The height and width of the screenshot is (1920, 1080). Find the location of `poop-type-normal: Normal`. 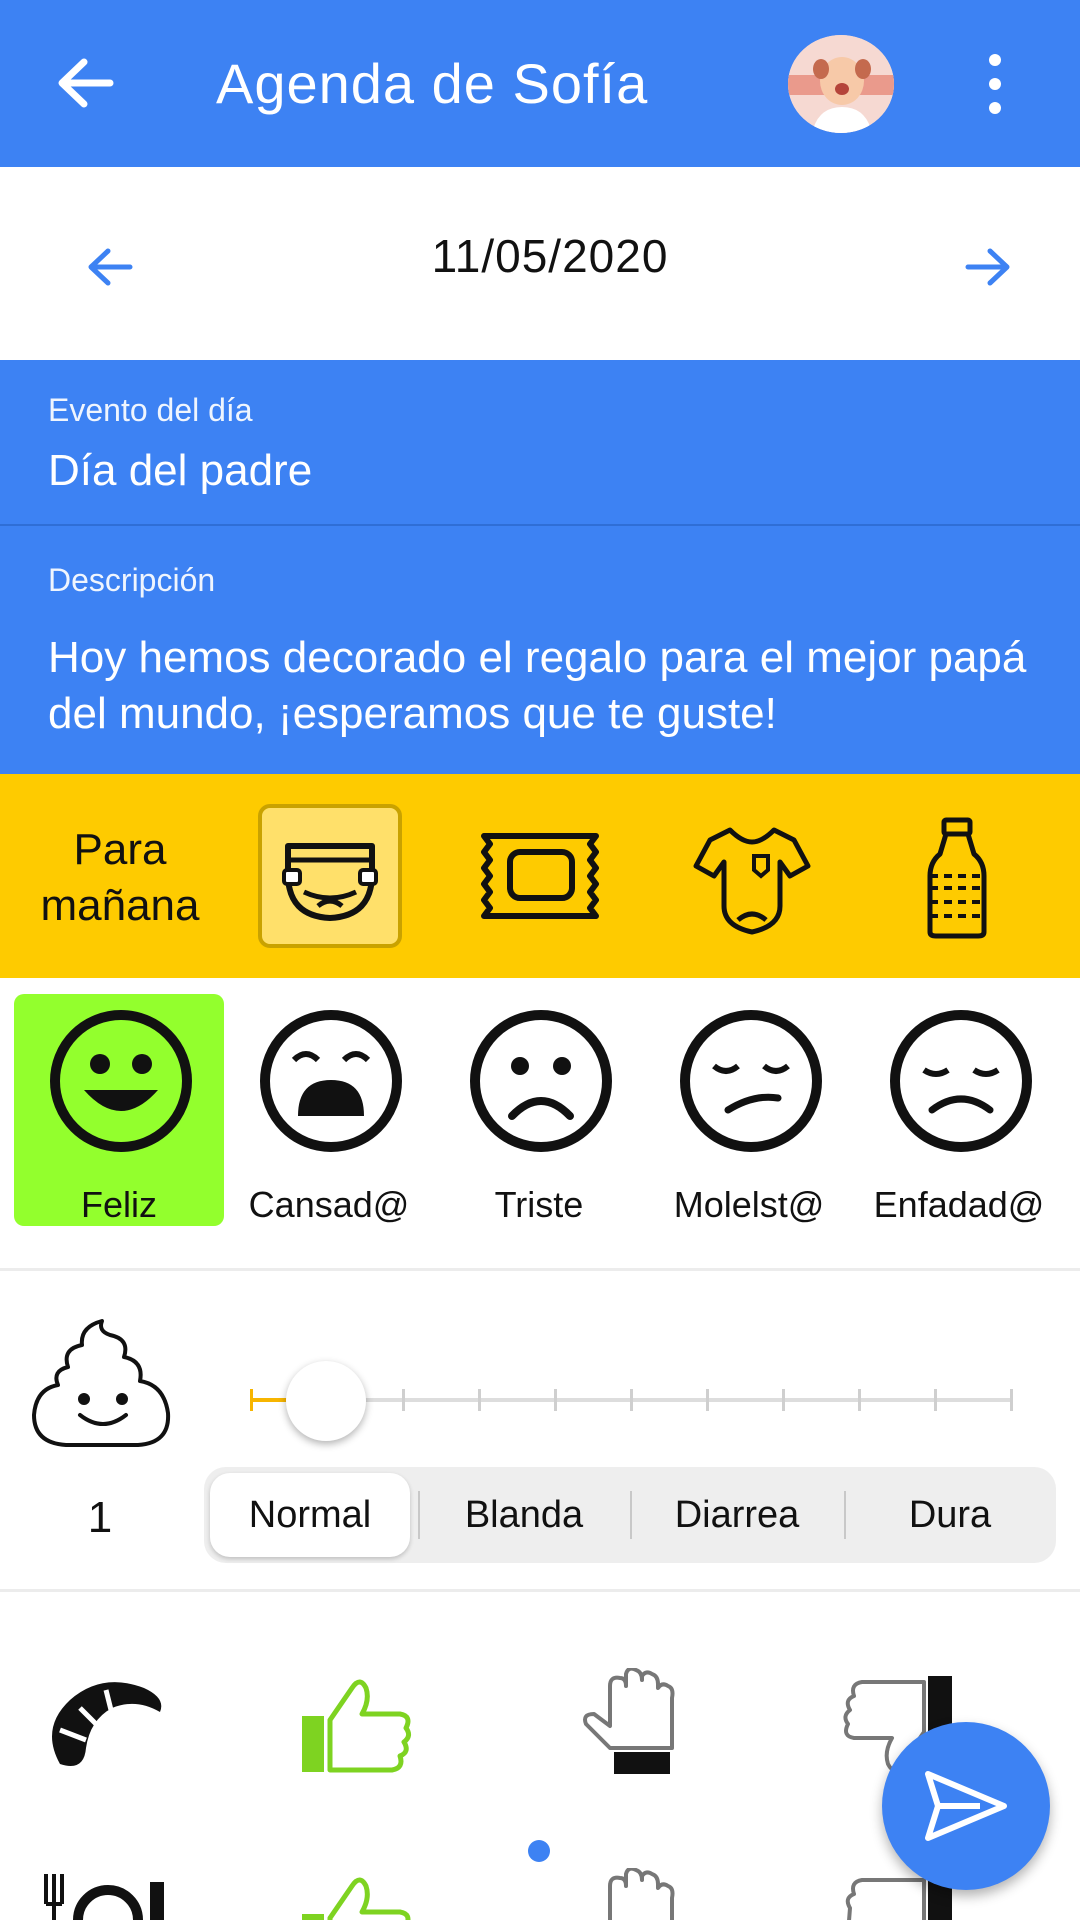

poop-type-normal: Normal is located at coordinates (310, 1515).